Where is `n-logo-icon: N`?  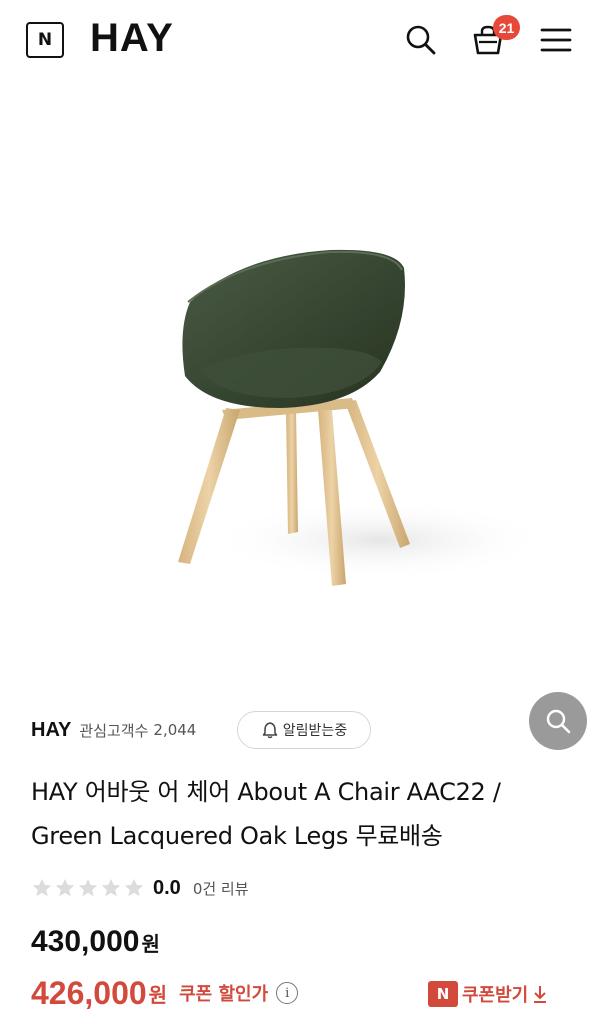
n-logo-icon: N is located at coordinates (45, 40).